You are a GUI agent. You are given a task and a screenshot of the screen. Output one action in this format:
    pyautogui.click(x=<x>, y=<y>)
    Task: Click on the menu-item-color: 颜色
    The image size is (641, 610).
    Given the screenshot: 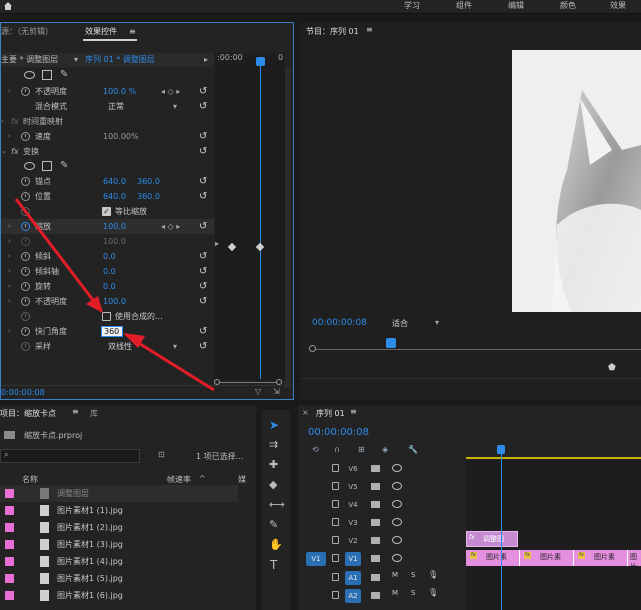 What is the action you would take?
    pyautogui.click(x=568, y=5)
    